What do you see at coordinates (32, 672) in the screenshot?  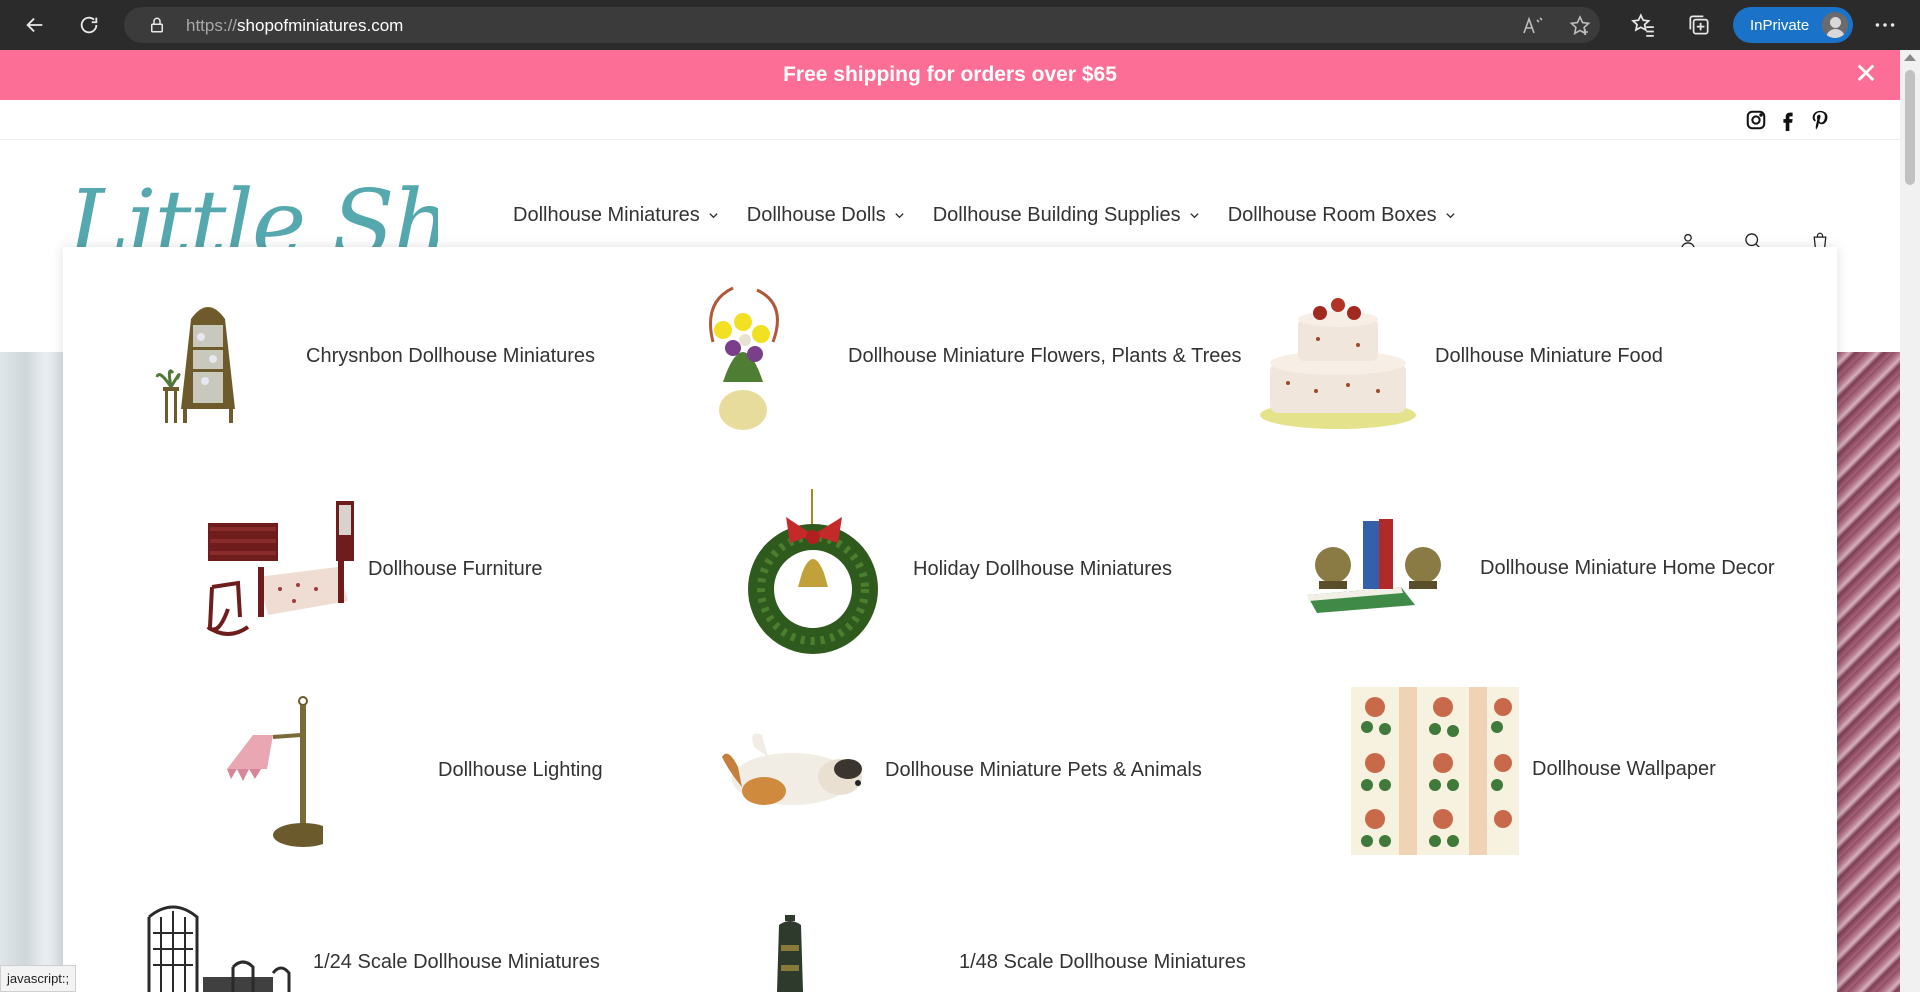 I see `hero-image-left` at bounding box center [32, 672].